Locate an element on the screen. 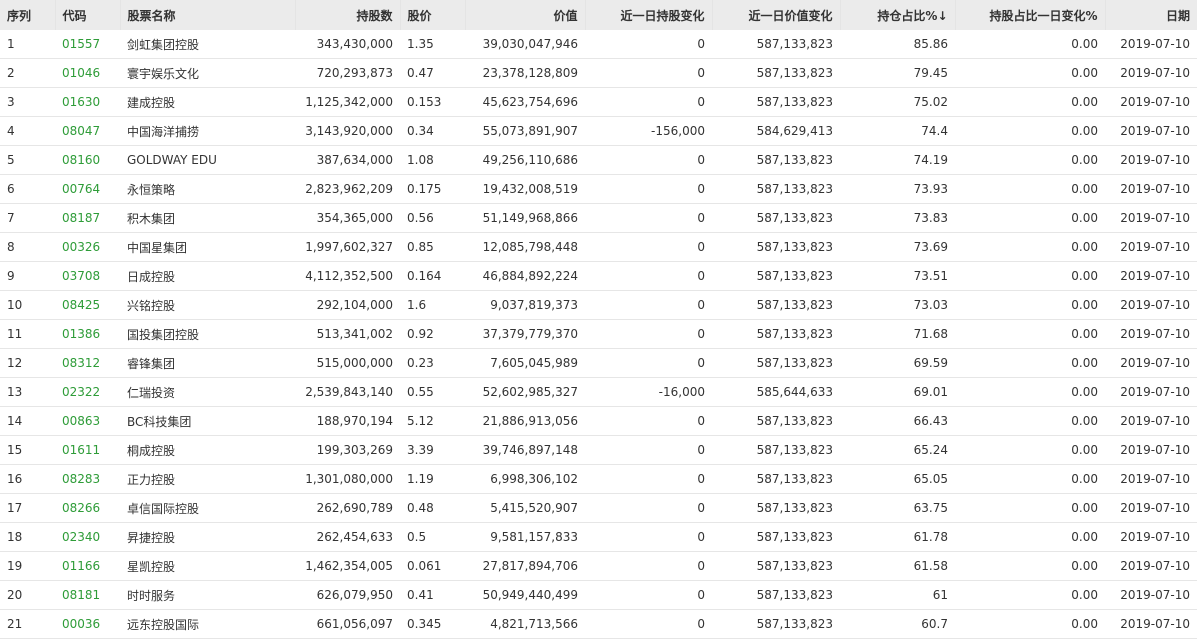 This screenshot has height=639, width=1197. header-seq: 序列 is located at coordinates (28, 15).